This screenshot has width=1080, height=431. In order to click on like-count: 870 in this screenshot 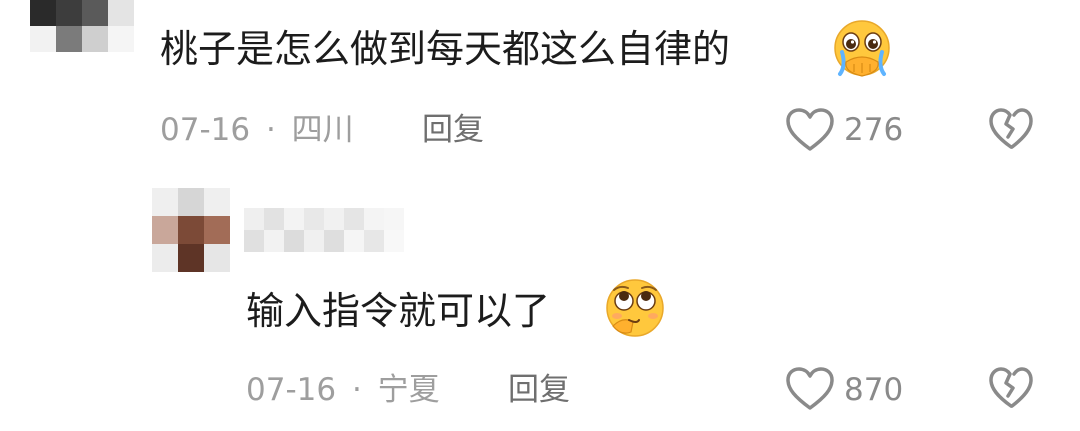, I will do `click(874, 390)`.